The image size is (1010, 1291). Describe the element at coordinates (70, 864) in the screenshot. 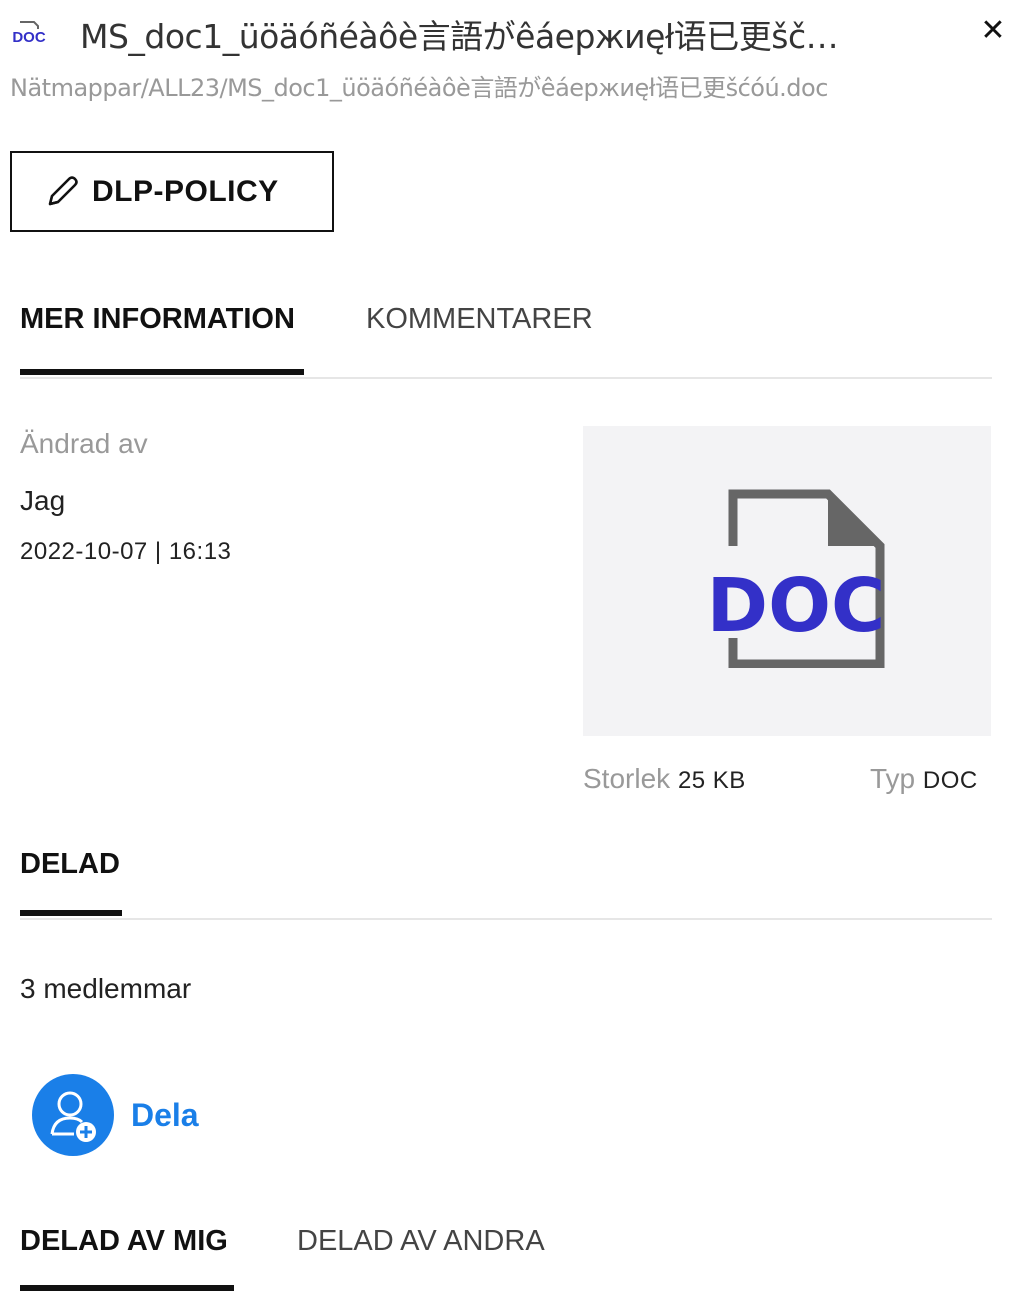

I see `shared-section-title: DELAD` at that location.